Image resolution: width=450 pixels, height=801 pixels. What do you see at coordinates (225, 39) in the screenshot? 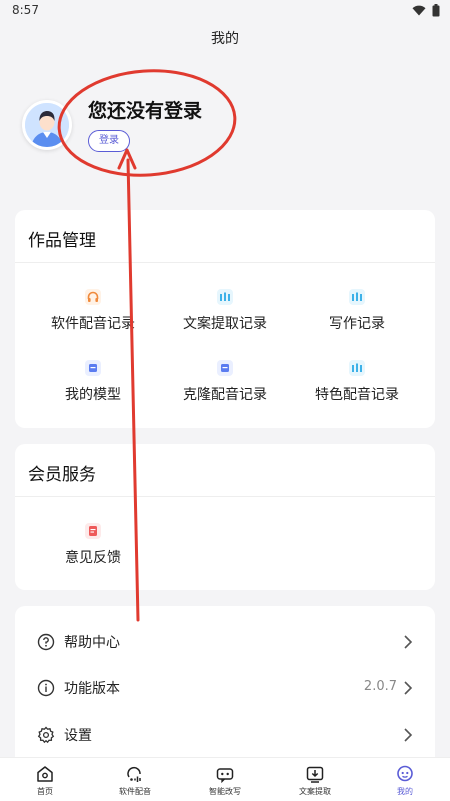
I see `page-title: 我的` at bounding box center [225, 39].